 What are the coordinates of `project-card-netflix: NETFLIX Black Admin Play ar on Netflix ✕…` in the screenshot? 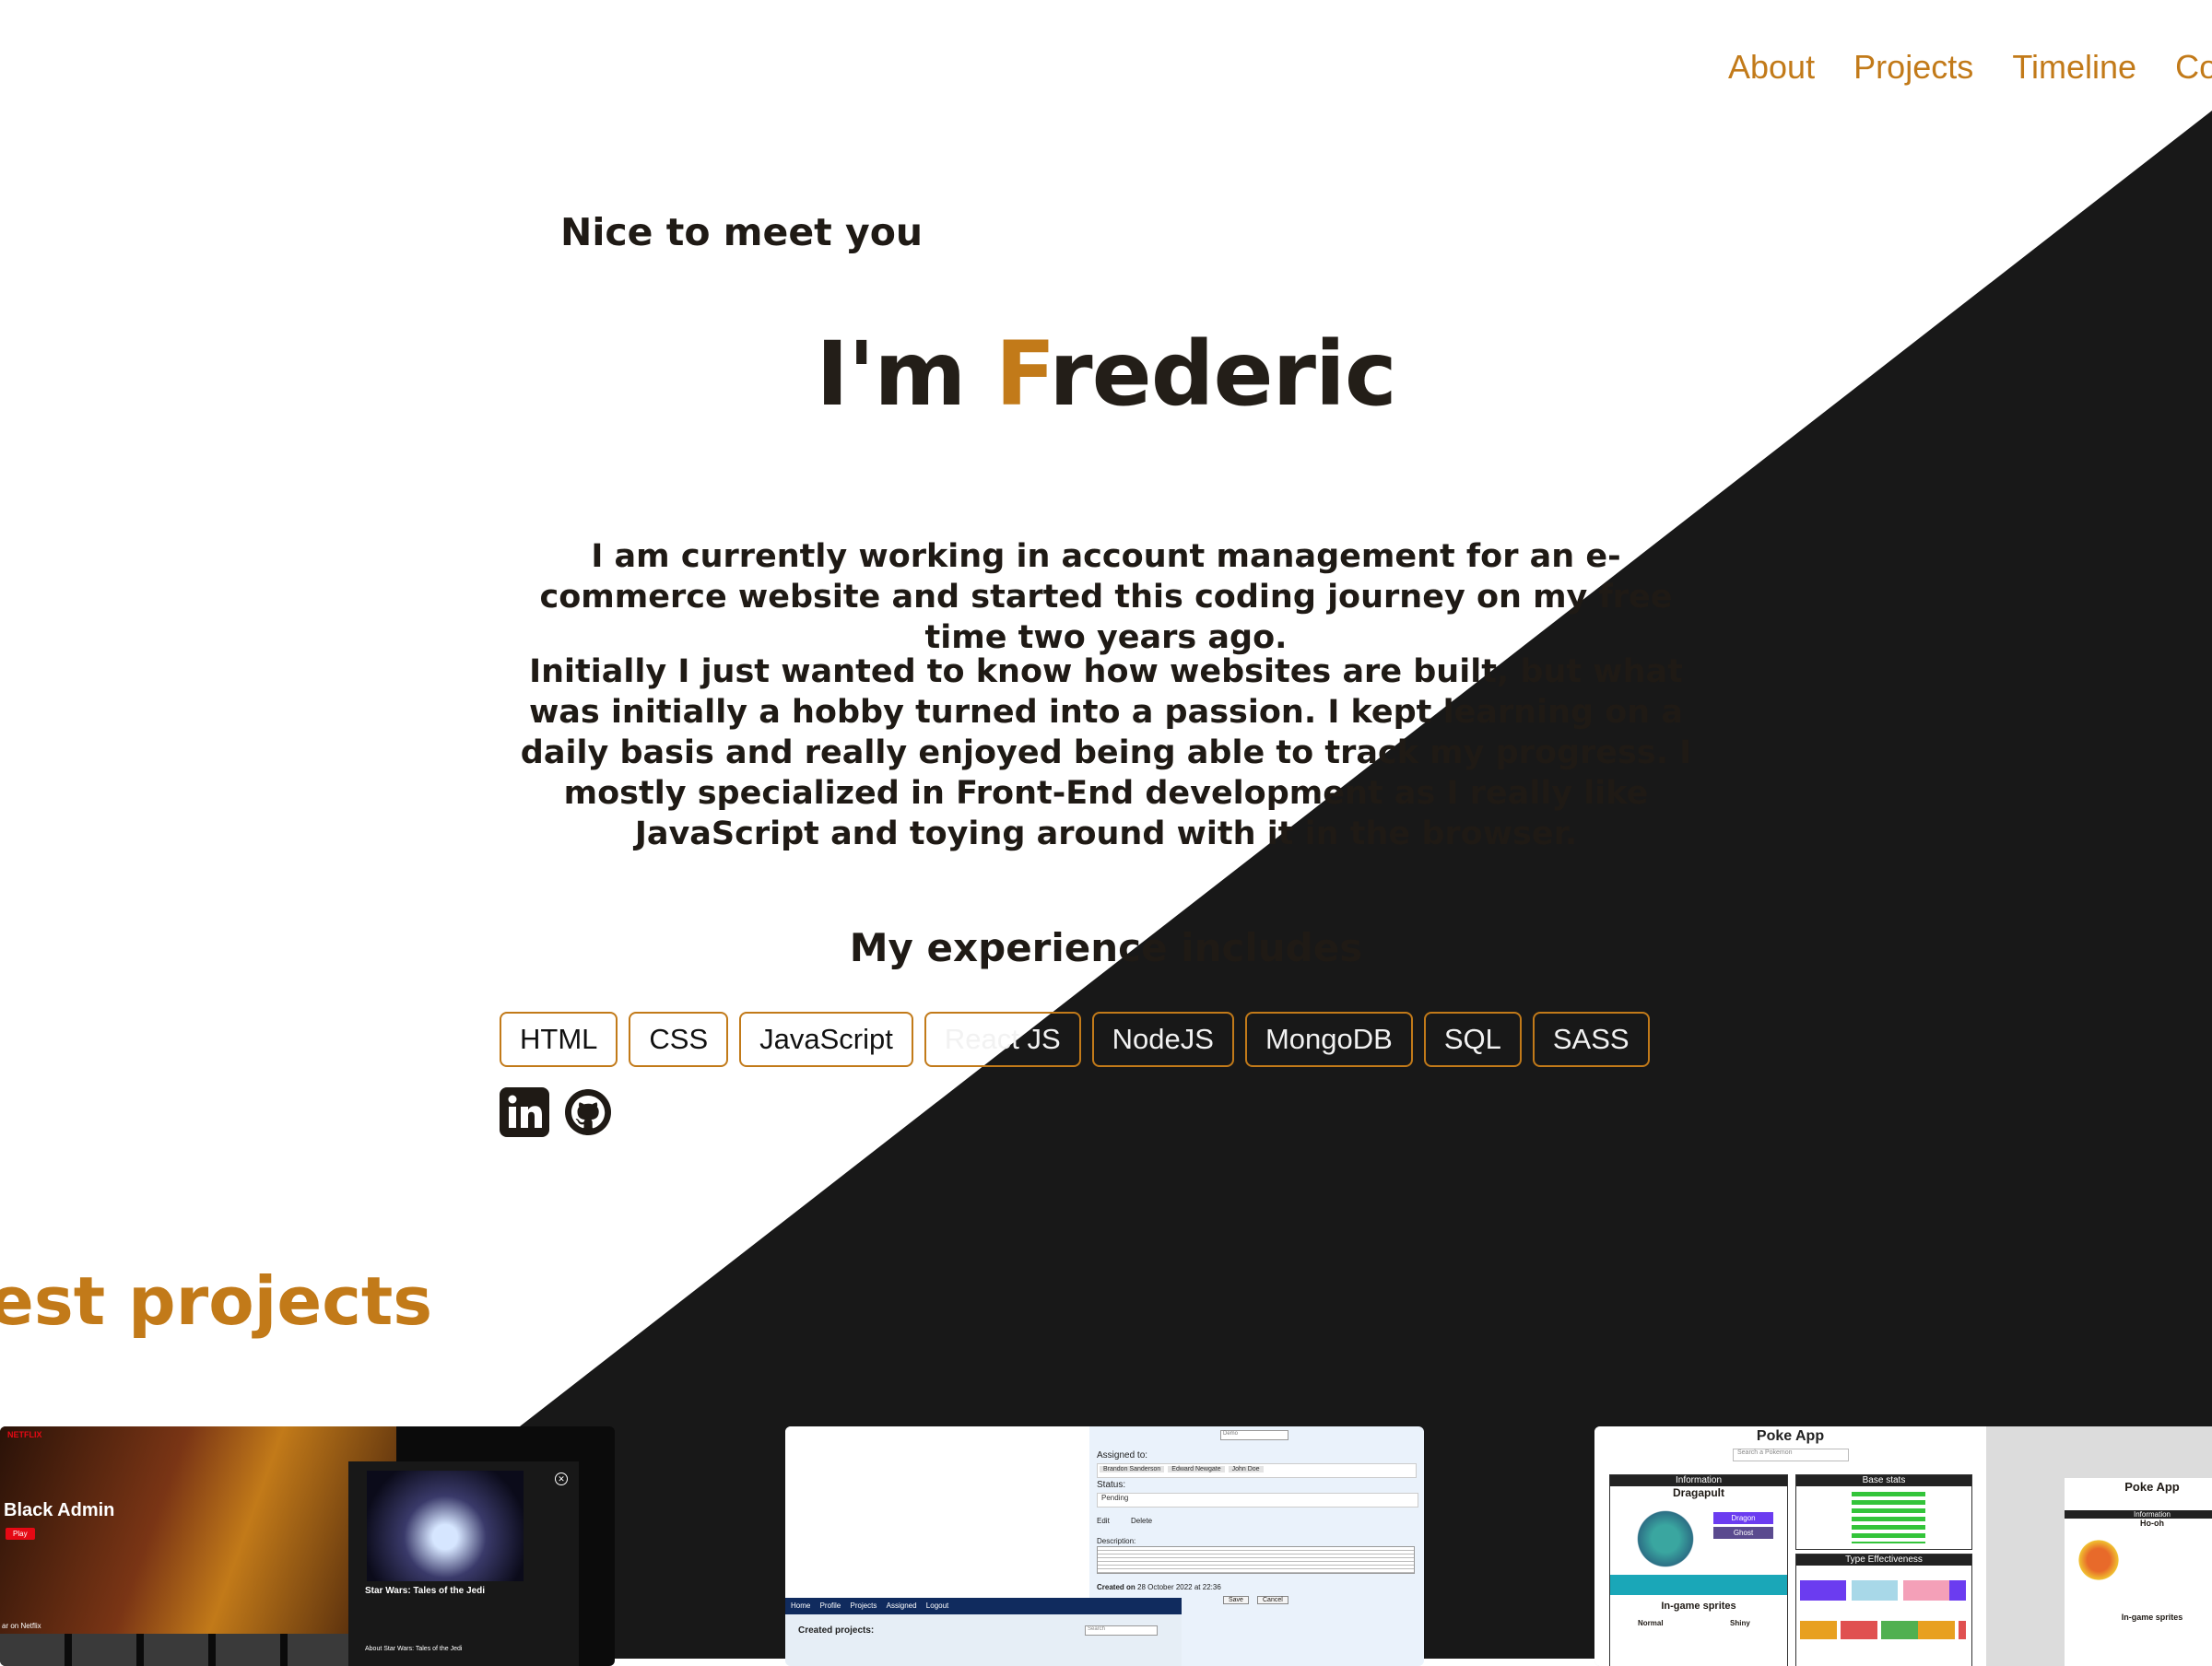 It's located at (307, 1546).